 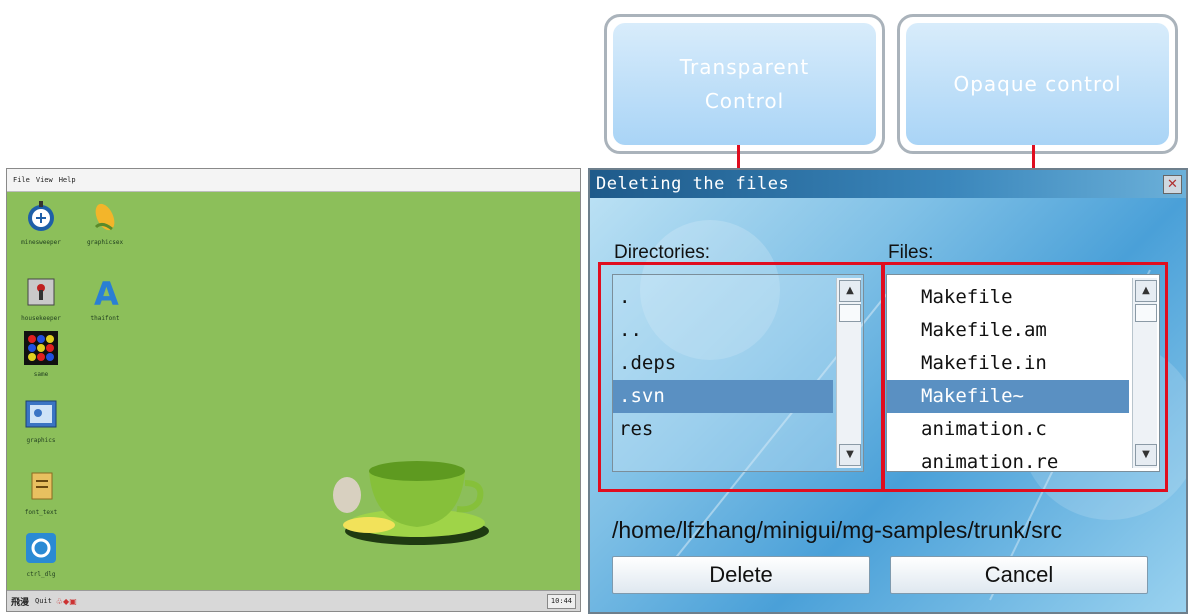 What do you see at coordinates (738, 330) in the screenshot?
I see `list-item: ..` at bounding box center [738, 330].